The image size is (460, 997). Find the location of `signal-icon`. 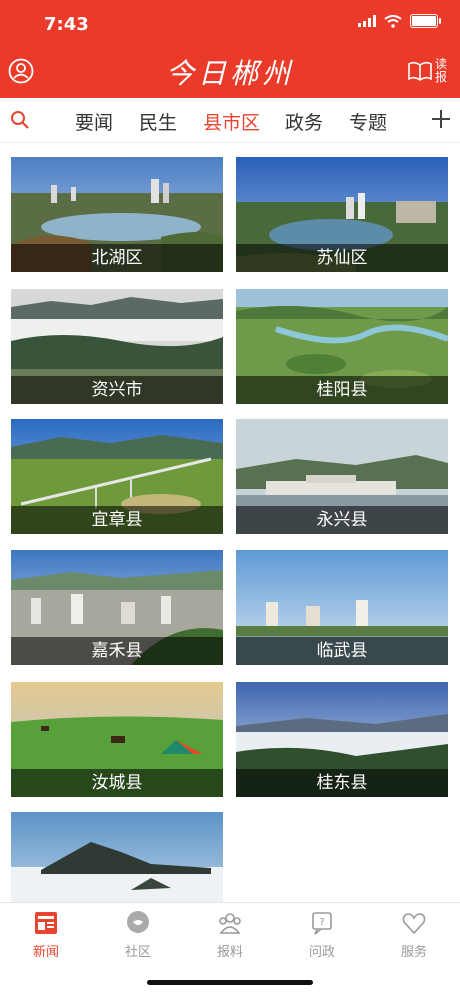

signal-icon is located at coordinates (367, 21).